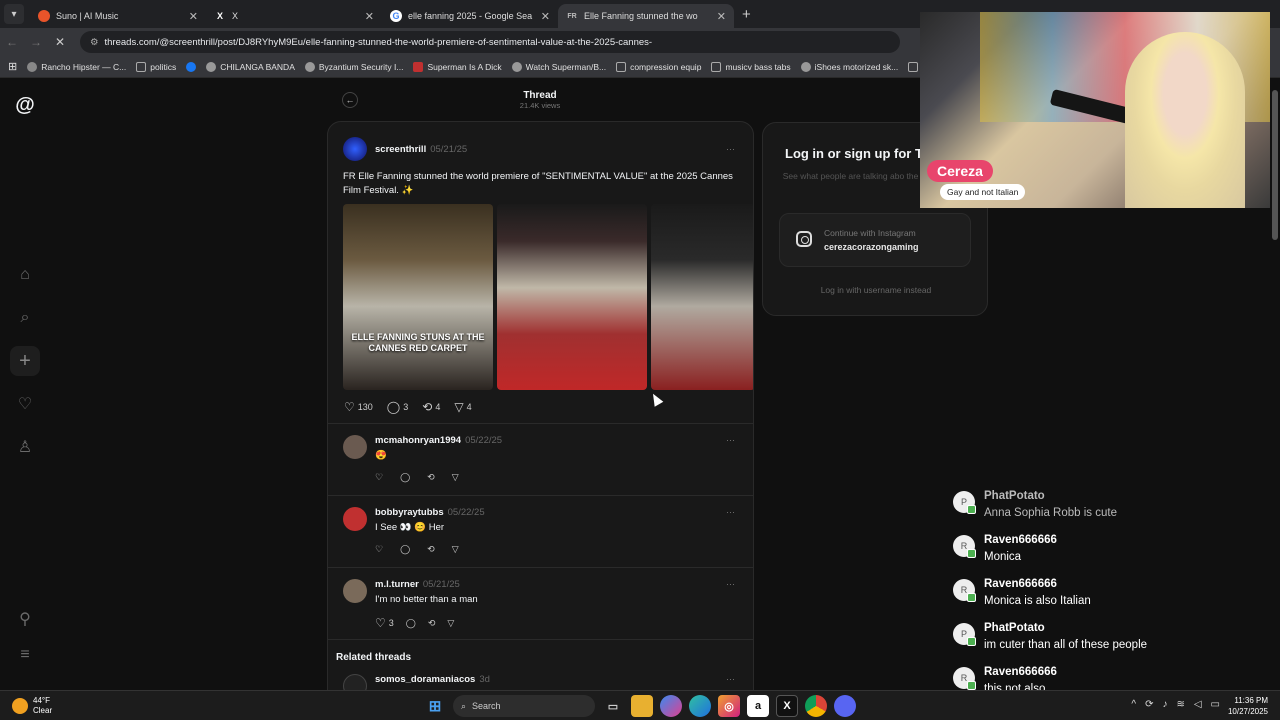 The height and width of the screenshot is (720, 1280). What do you see at coordinates (250, 66) in the screenshot?
I see `bookmark-item: CHILANGA BANDA` at bounding box center [250, 66].